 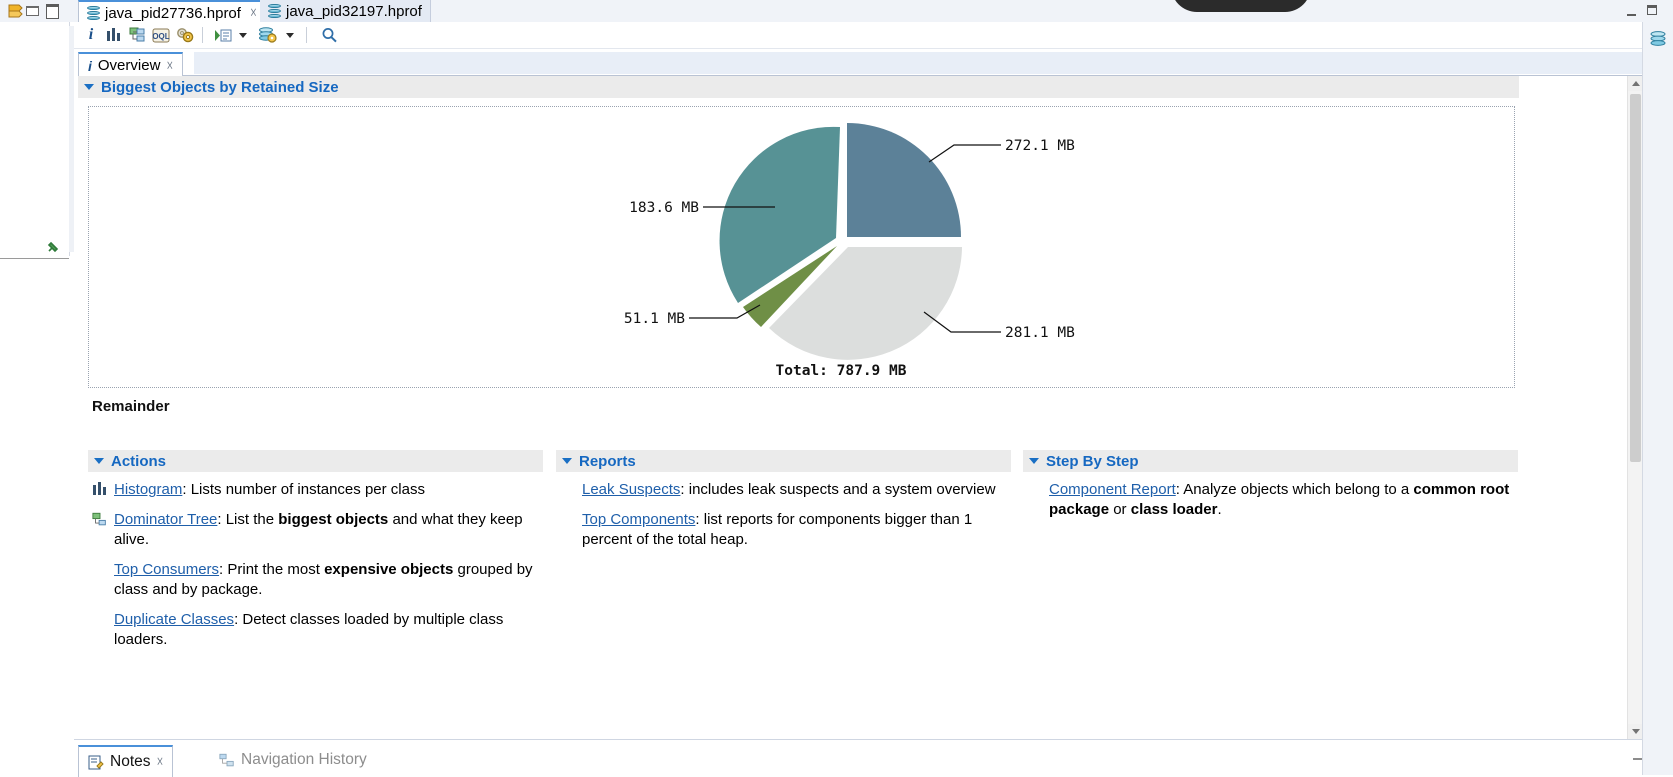 What do you see at coordinates (315, 461) in the screenshot?
I see `section-header-actions: Actions` at bounding box center [315, 461].